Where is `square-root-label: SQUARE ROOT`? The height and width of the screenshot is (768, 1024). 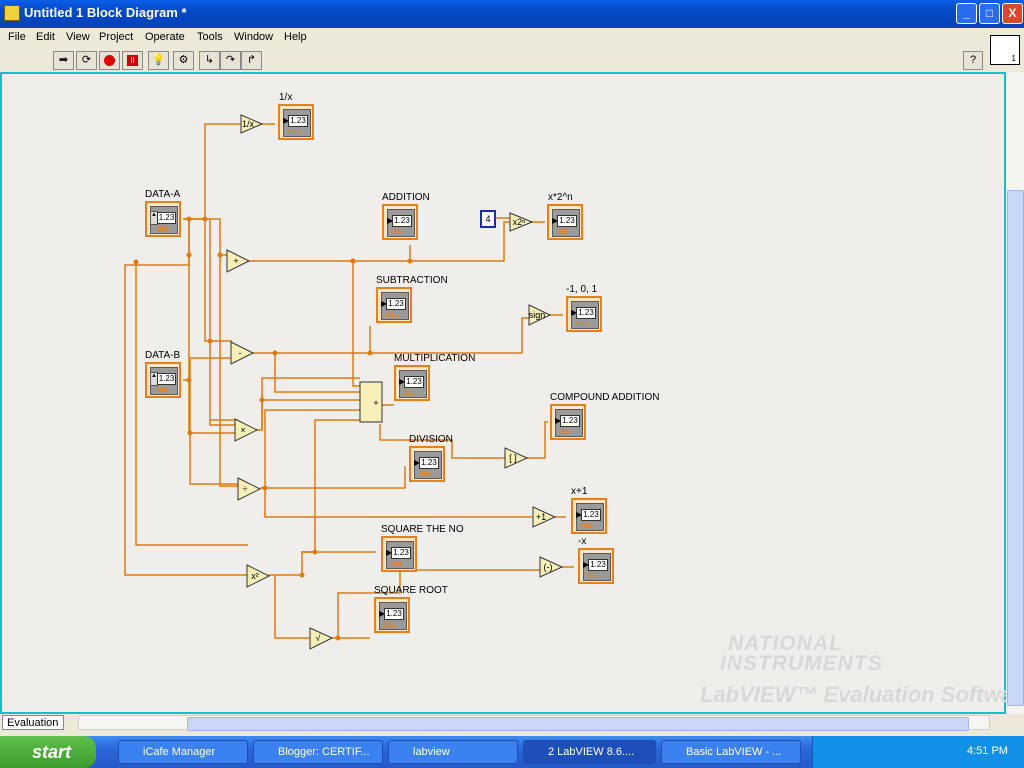
square-root-label: SQUARE ROOT is located at coordinates (411, 590).